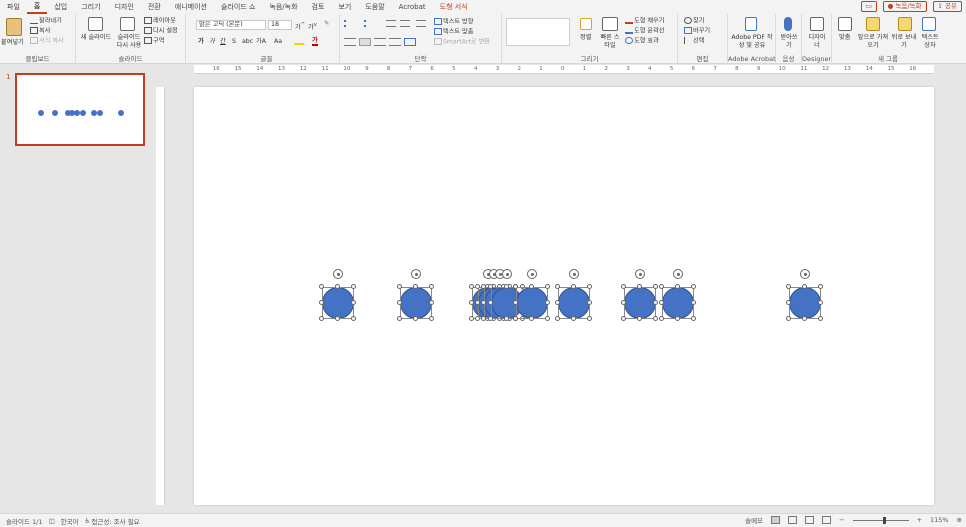  I want to click on vertical-ruler, so click(160, 296).